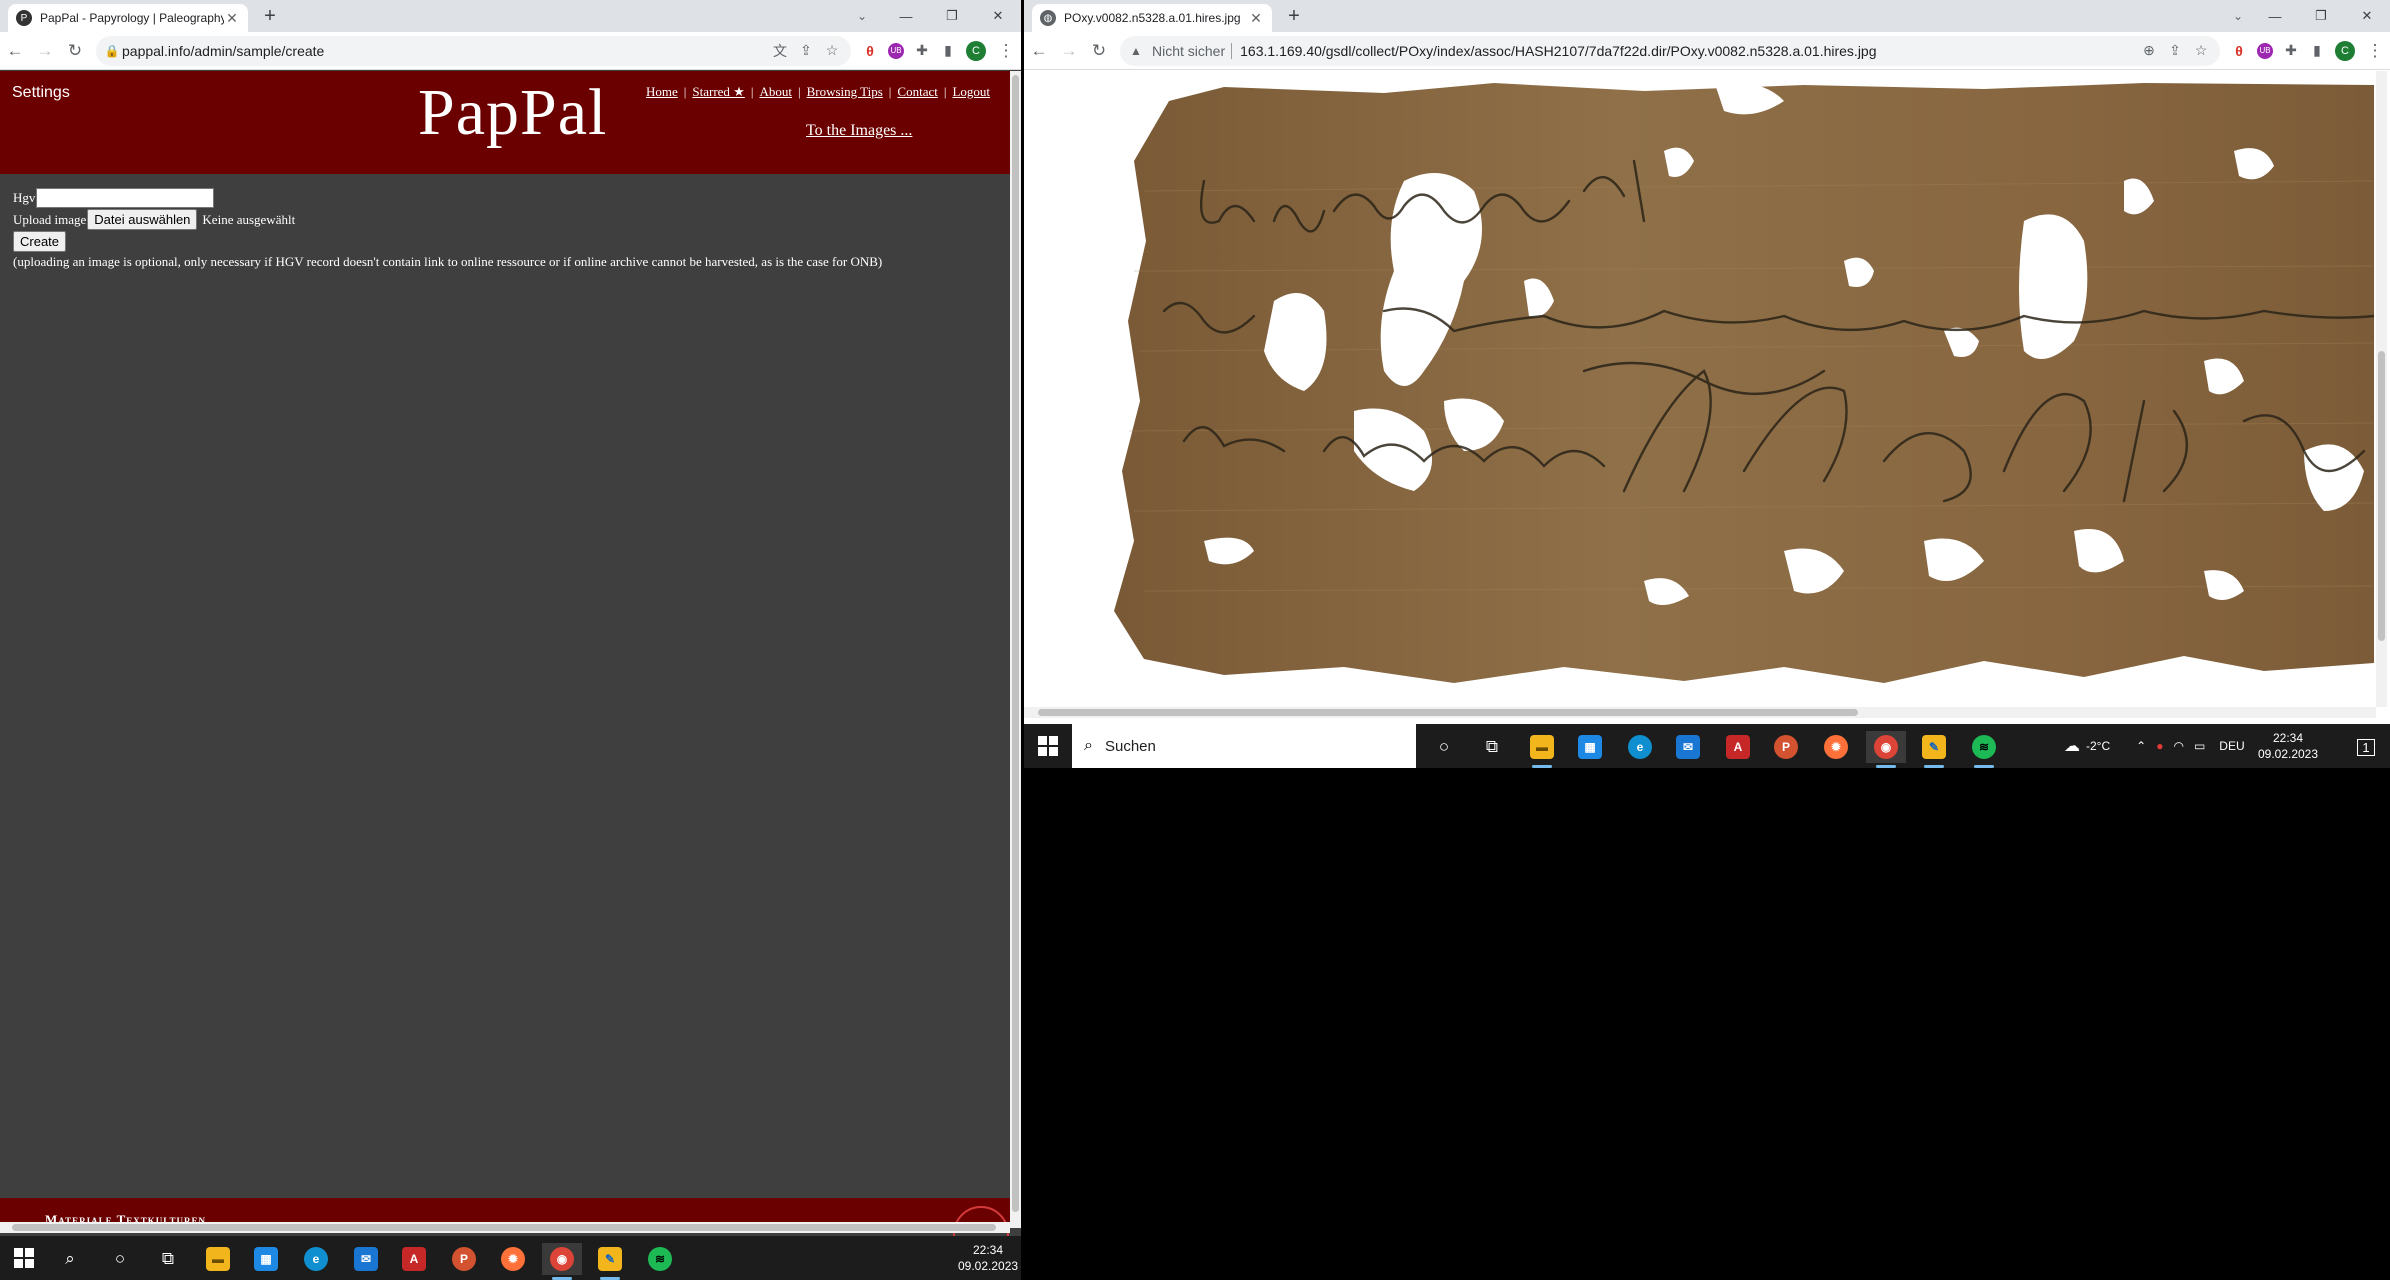 This screenshot has height=1280, width=2390. I want to click on profile-avatar: C, so click(976, 50).